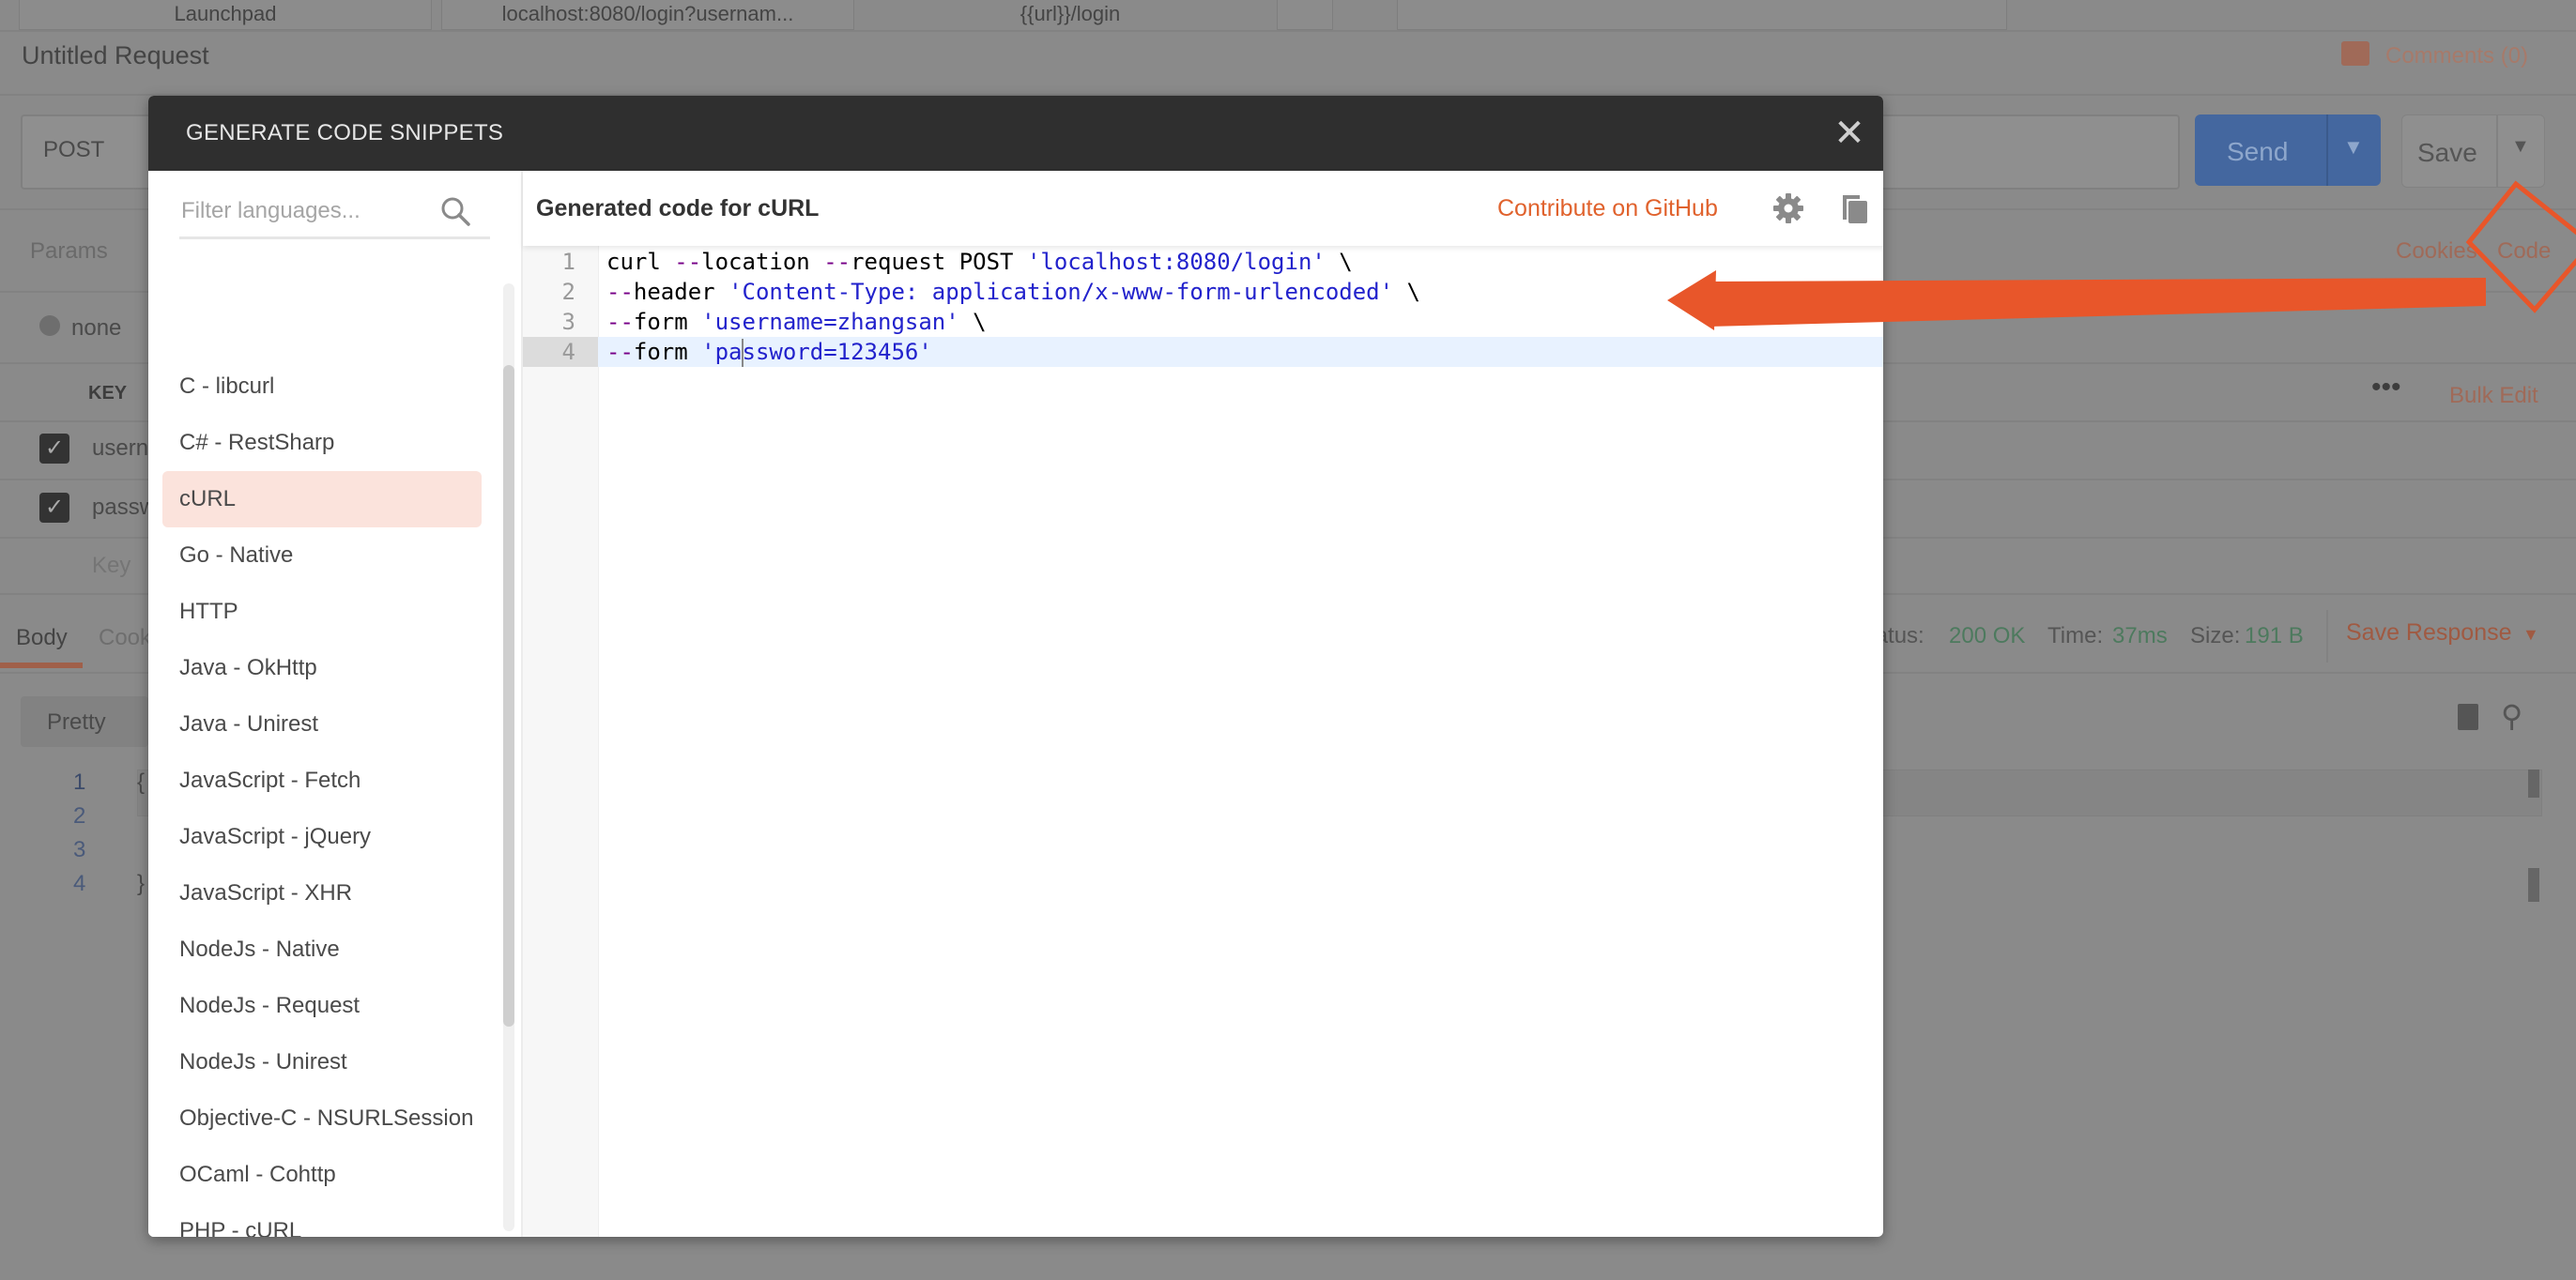  Describe the element at coordinates (2121, 255) in the screenshot. I see `annotation-arrow` at that location.